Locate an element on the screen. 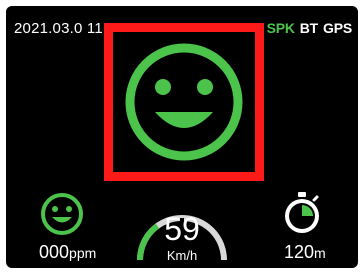 The image size is (364, 275). spk-indicator: SPK is located at coordinates (280, 28).